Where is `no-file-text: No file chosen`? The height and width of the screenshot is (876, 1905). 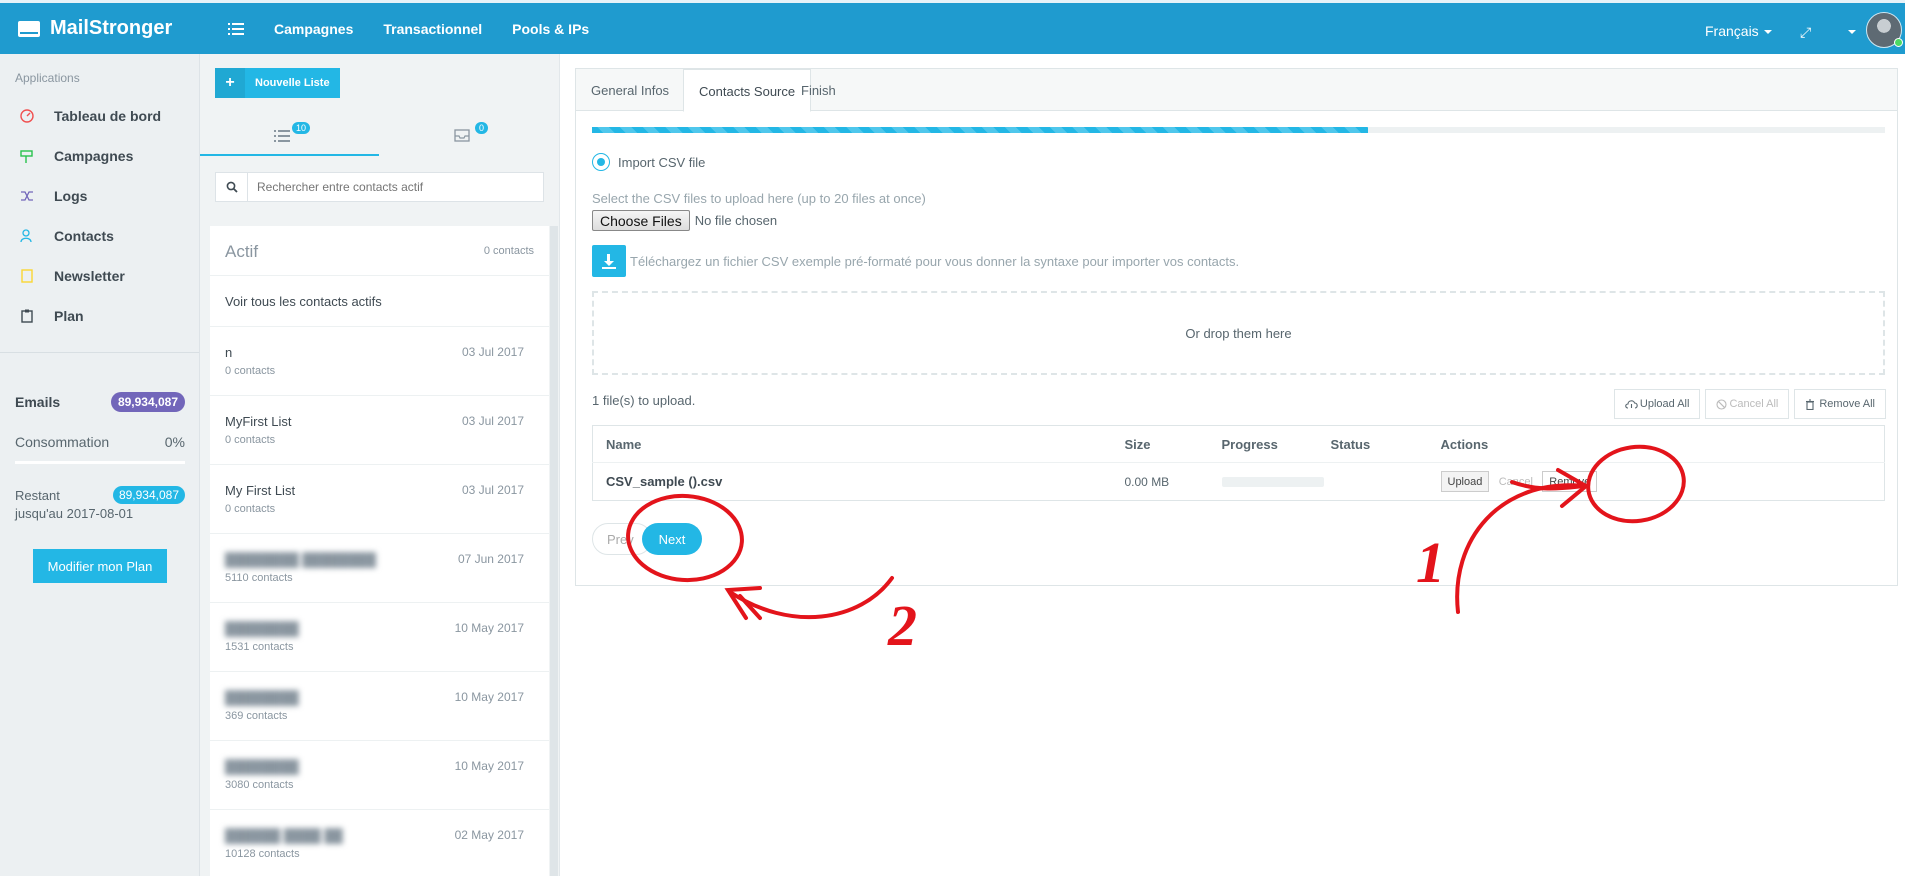
no-file-text: No file chosen is located at coordinates (736, 220).